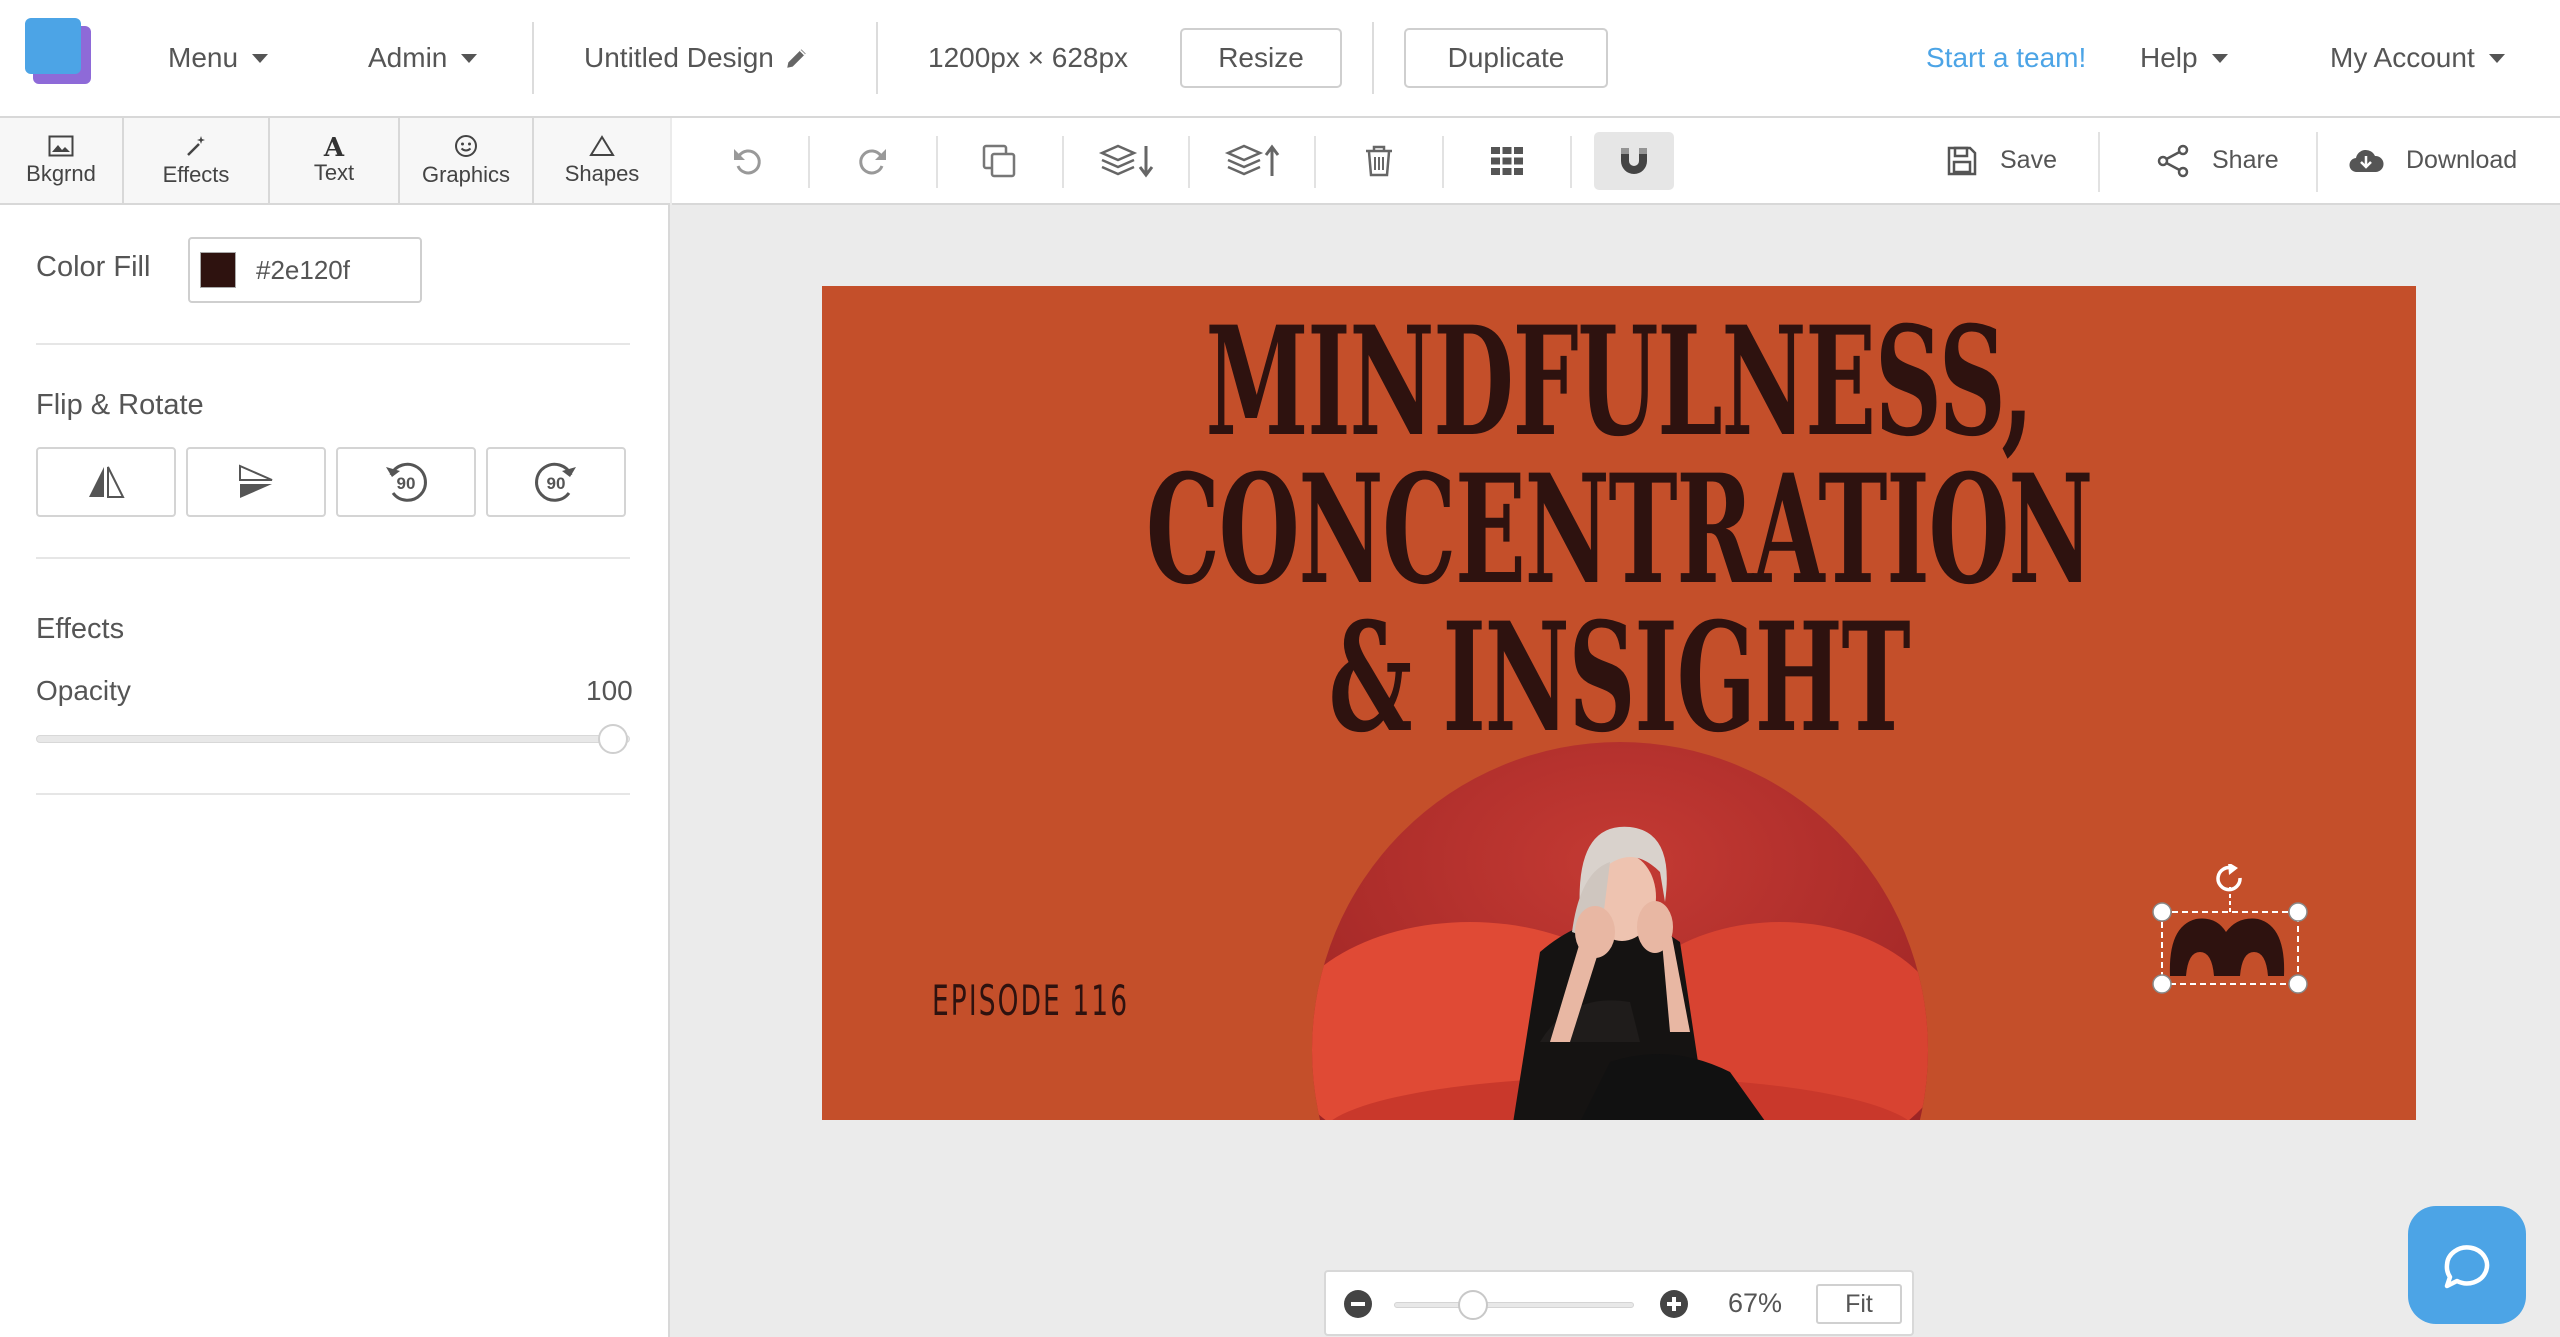 The width and height of the screenshot is (2560, 1337). What do you see at coordinates (2228, 935) in the screenshot?
I see `logo-graphic-selected` at bounding box center [2228, 935].